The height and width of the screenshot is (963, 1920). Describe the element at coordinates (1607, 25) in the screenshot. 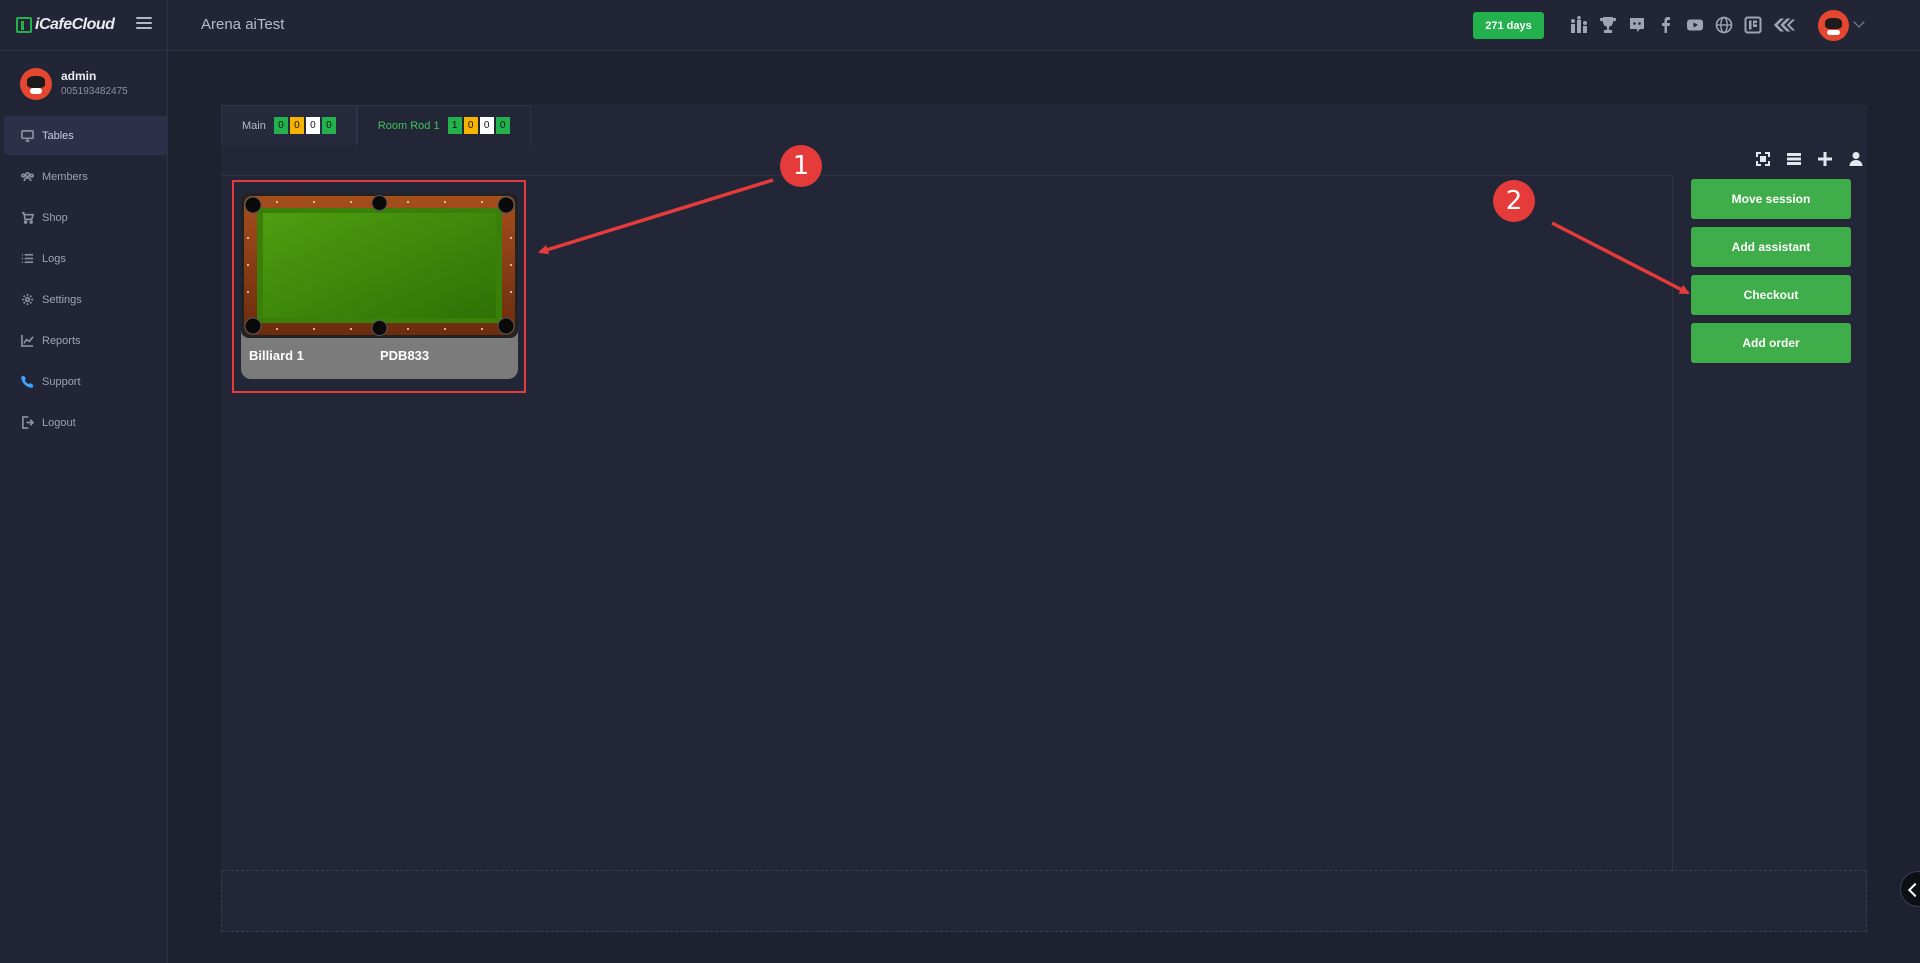

I see `trophy-icon` at that location.